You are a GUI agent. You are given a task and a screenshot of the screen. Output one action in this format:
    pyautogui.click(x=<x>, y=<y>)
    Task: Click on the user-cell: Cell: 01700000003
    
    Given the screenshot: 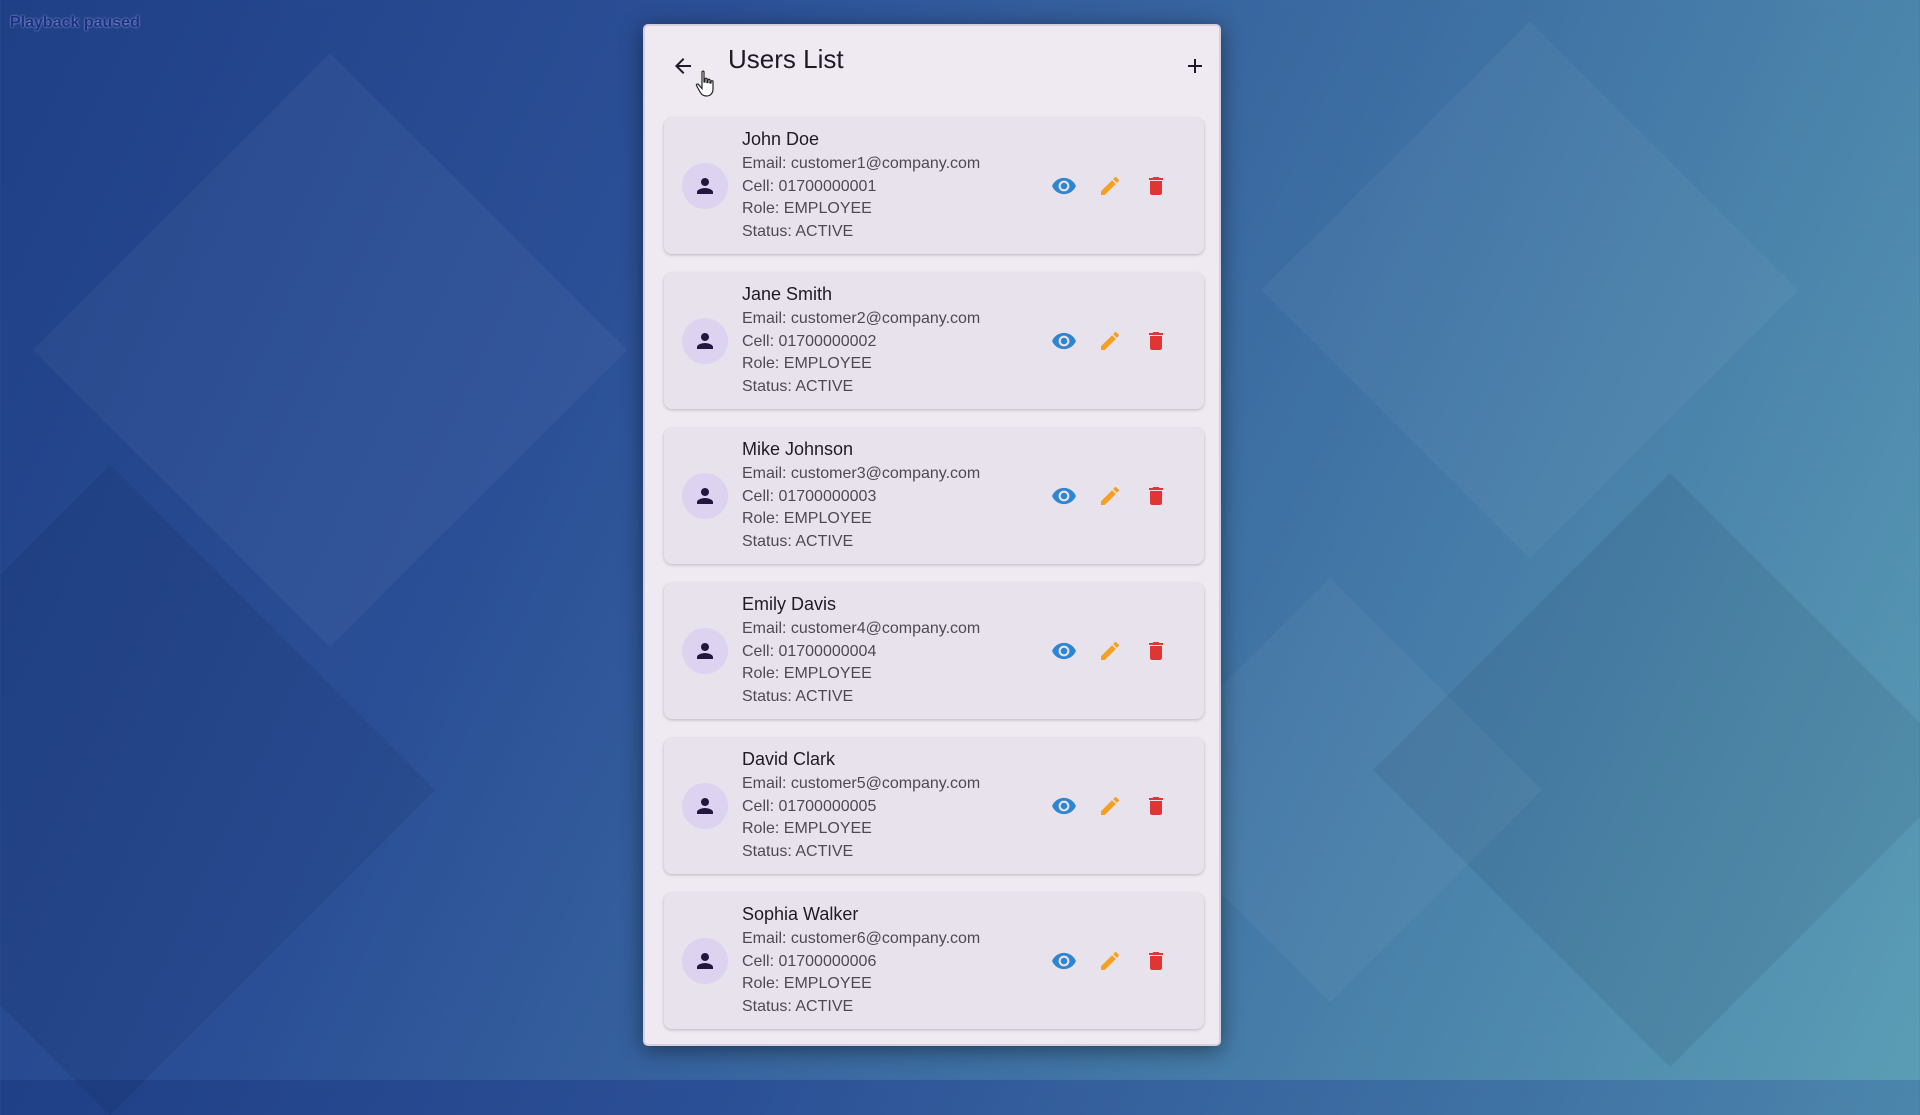 What is the action you would take?
    pyautogui.click(x=809, y=496)
    